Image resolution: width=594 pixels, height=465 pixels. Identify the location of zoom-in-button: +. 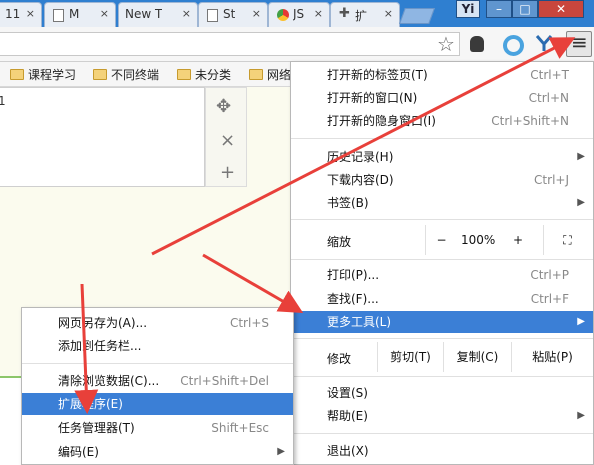
(518, 240).